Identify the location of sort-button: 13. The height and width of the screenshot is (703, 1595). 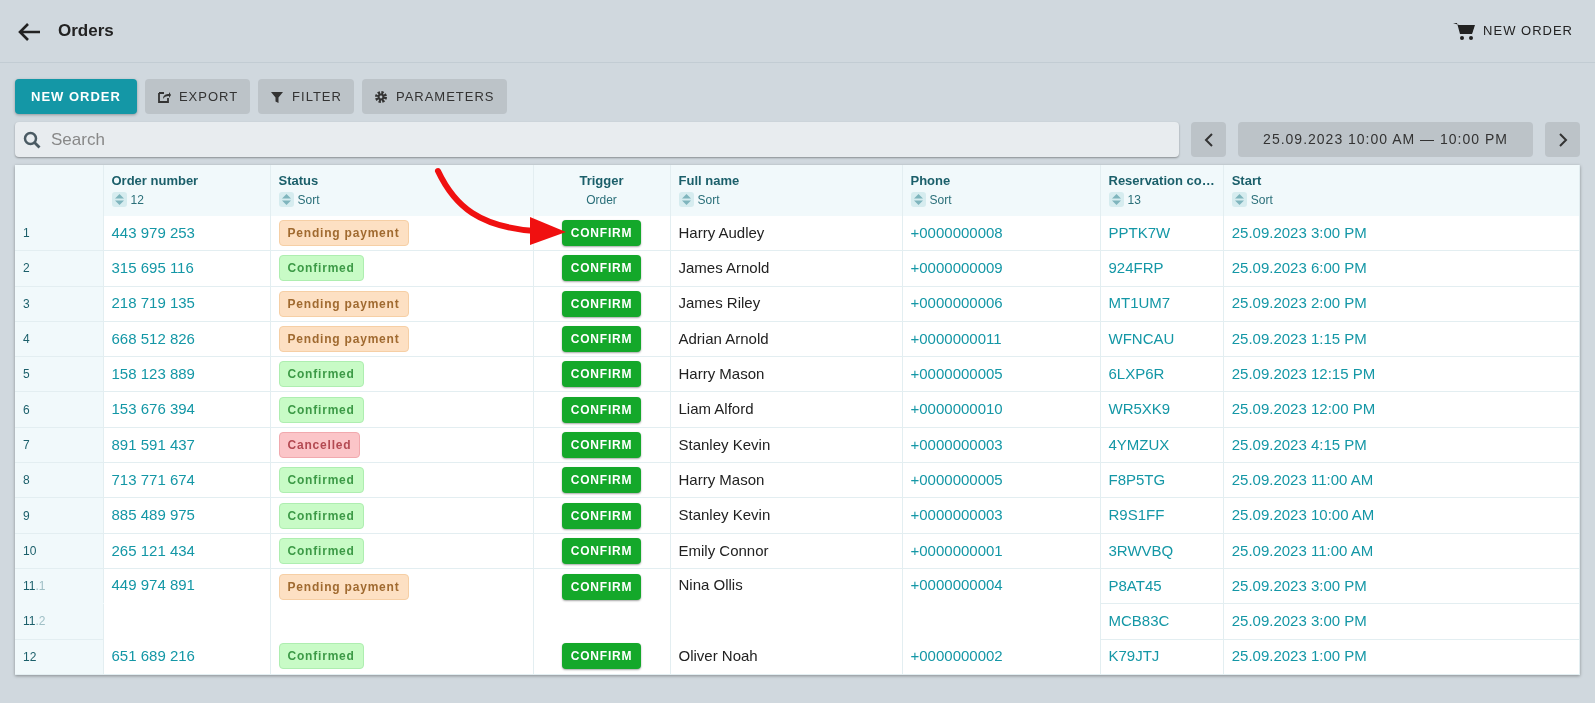
(1124, 199).